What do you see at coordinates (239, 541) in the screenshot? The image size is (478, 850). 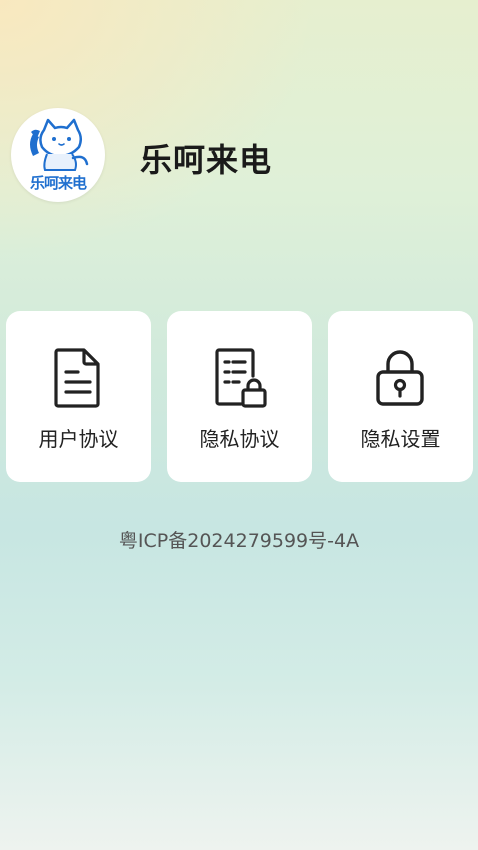 I see `icp-license-text: 粤ICP备2024279599号-4A` at bounding box center [239, 541].